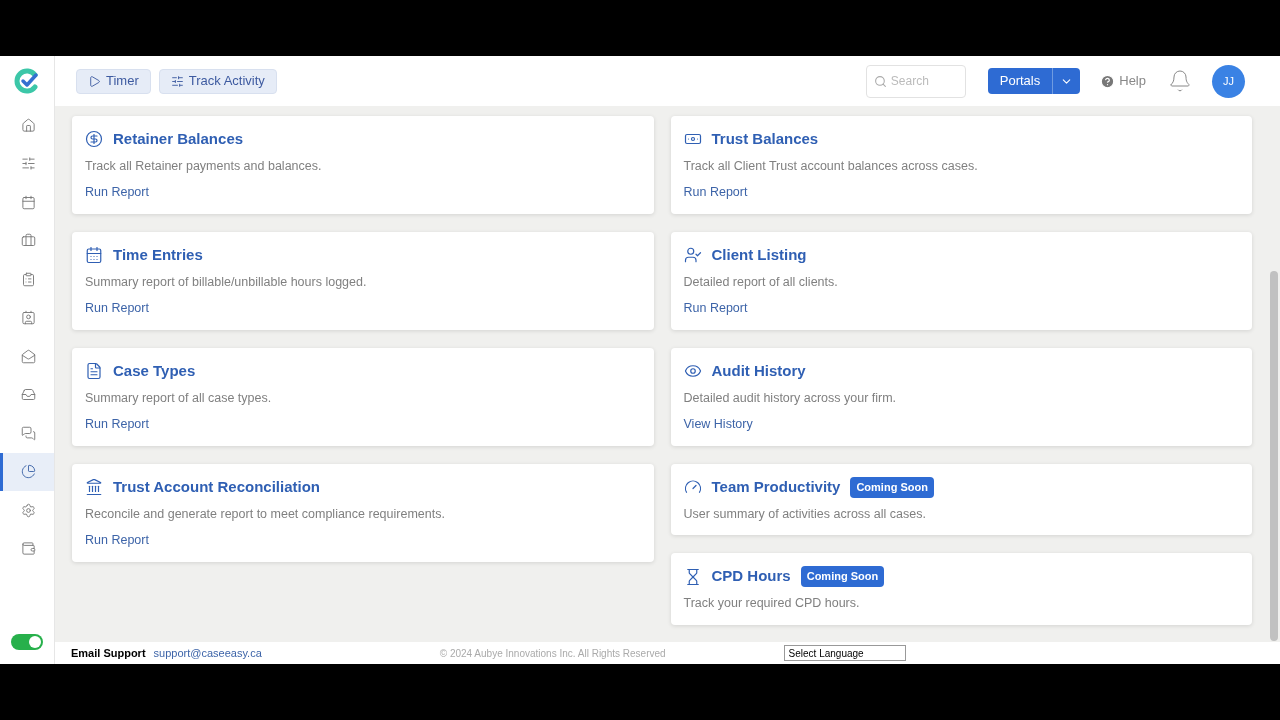 Image resolution: width=1280 pixels, height=720 pixels. I want to click on card-title: CPD Hours, so click(751, 576).